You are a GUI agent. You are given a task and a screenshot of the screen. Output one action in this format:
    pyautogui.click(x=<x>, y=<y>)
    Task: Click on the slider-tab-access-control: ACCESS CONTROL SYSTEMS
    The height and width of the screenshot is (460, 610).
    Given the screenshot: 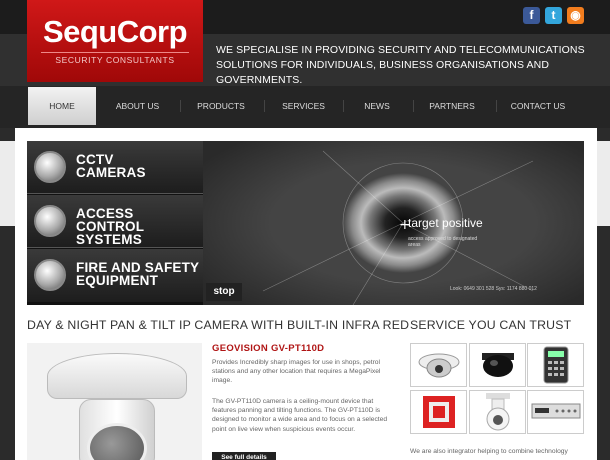 What is the action you would take?
    pyautogui.click(x=115, y=221)
    